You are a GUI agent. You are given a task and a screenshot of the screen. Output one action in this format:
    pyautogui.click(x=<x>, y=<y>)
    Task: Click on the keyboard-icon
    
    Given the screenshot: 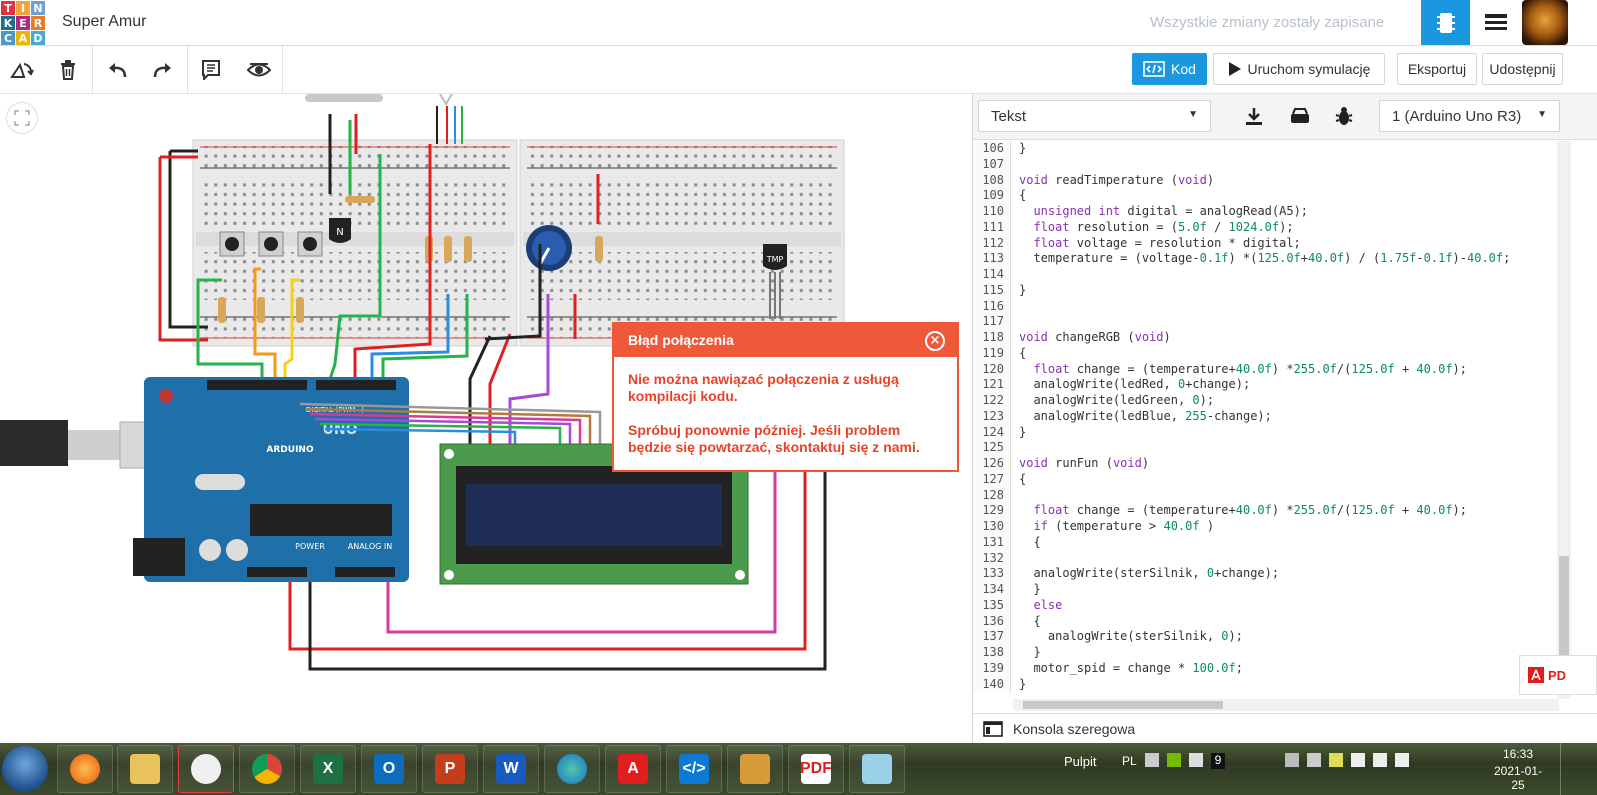 What is the action you would take?
    pyautogui.click(x=1152, y=760)
    